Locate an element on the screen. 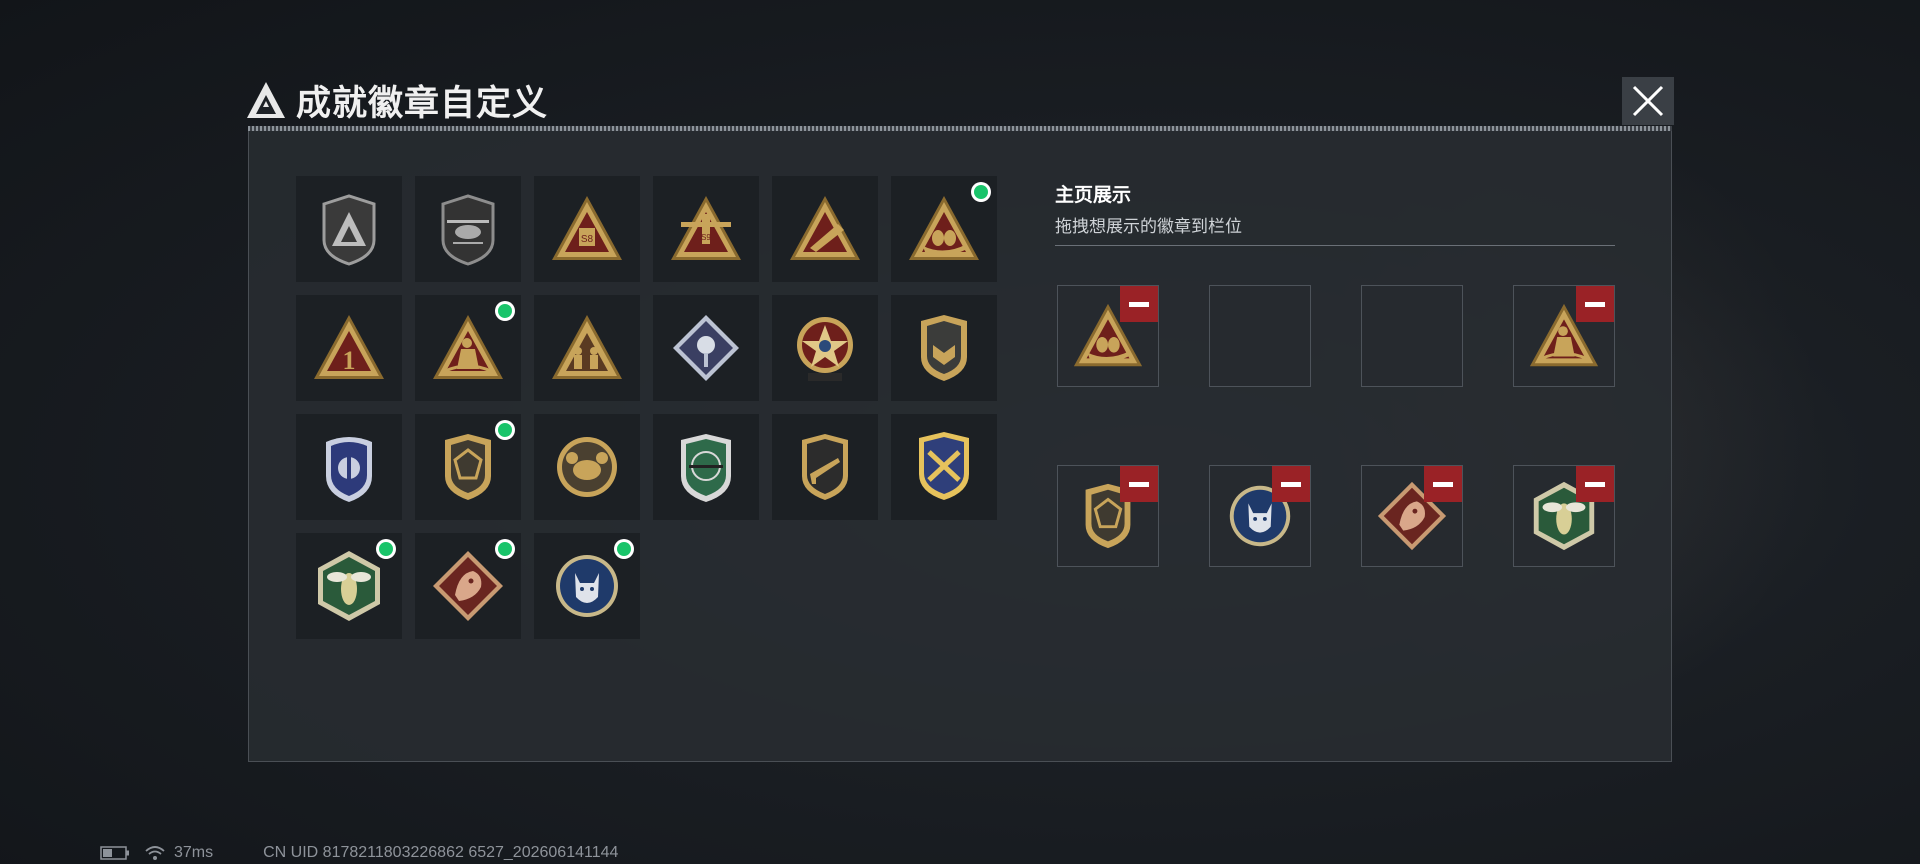 The image size is (1920, 864). s9-aircraft-triangle-badge-icon: S9 is located at coordinates (706, 228).